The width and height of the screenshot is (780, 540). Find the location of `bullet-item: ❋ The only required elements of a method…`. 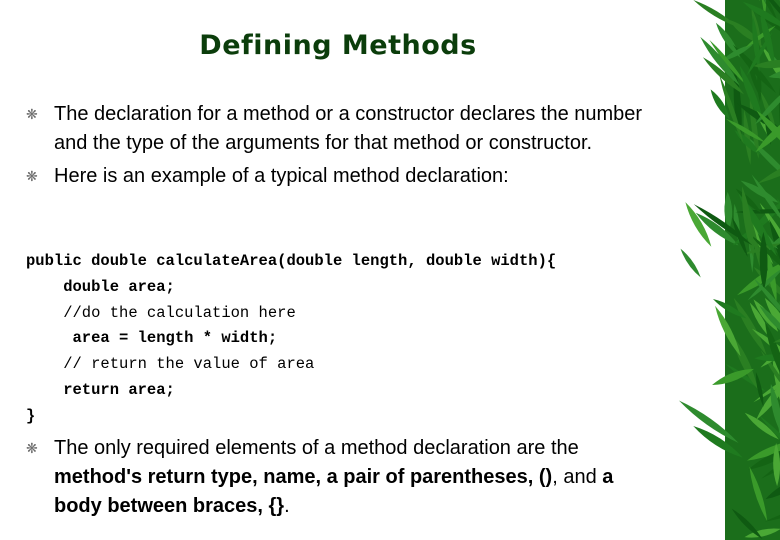

bullet-item: ❋ The only required elements of a method… is located at coordinates (336, 477).